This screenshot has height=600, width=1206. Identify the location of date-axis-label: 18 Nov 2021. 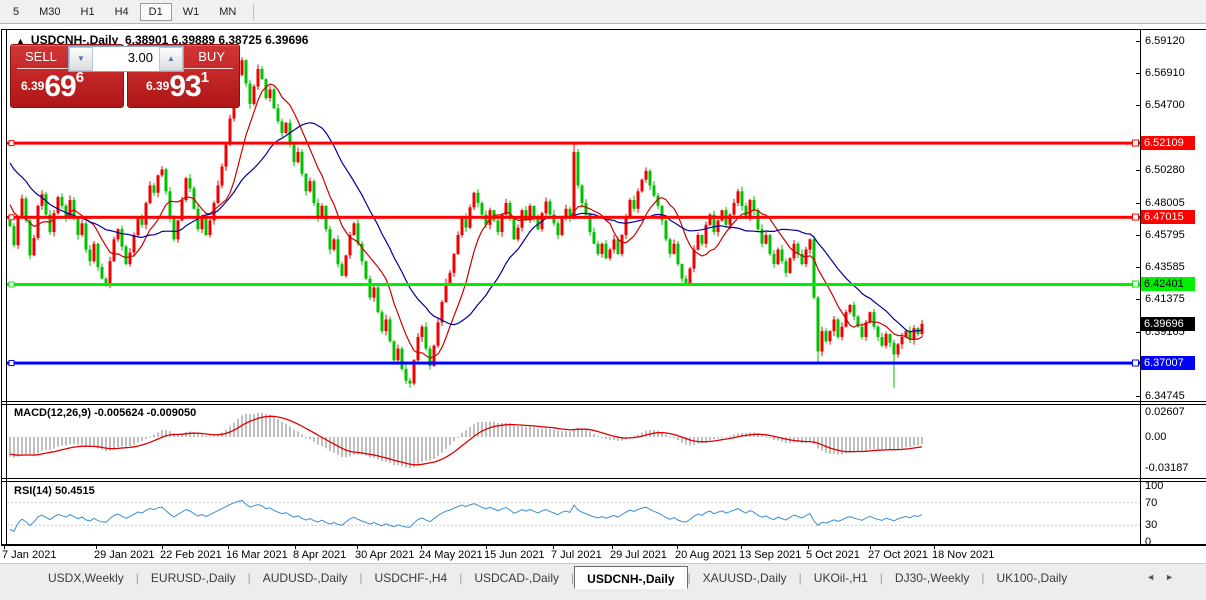
(963, 555).